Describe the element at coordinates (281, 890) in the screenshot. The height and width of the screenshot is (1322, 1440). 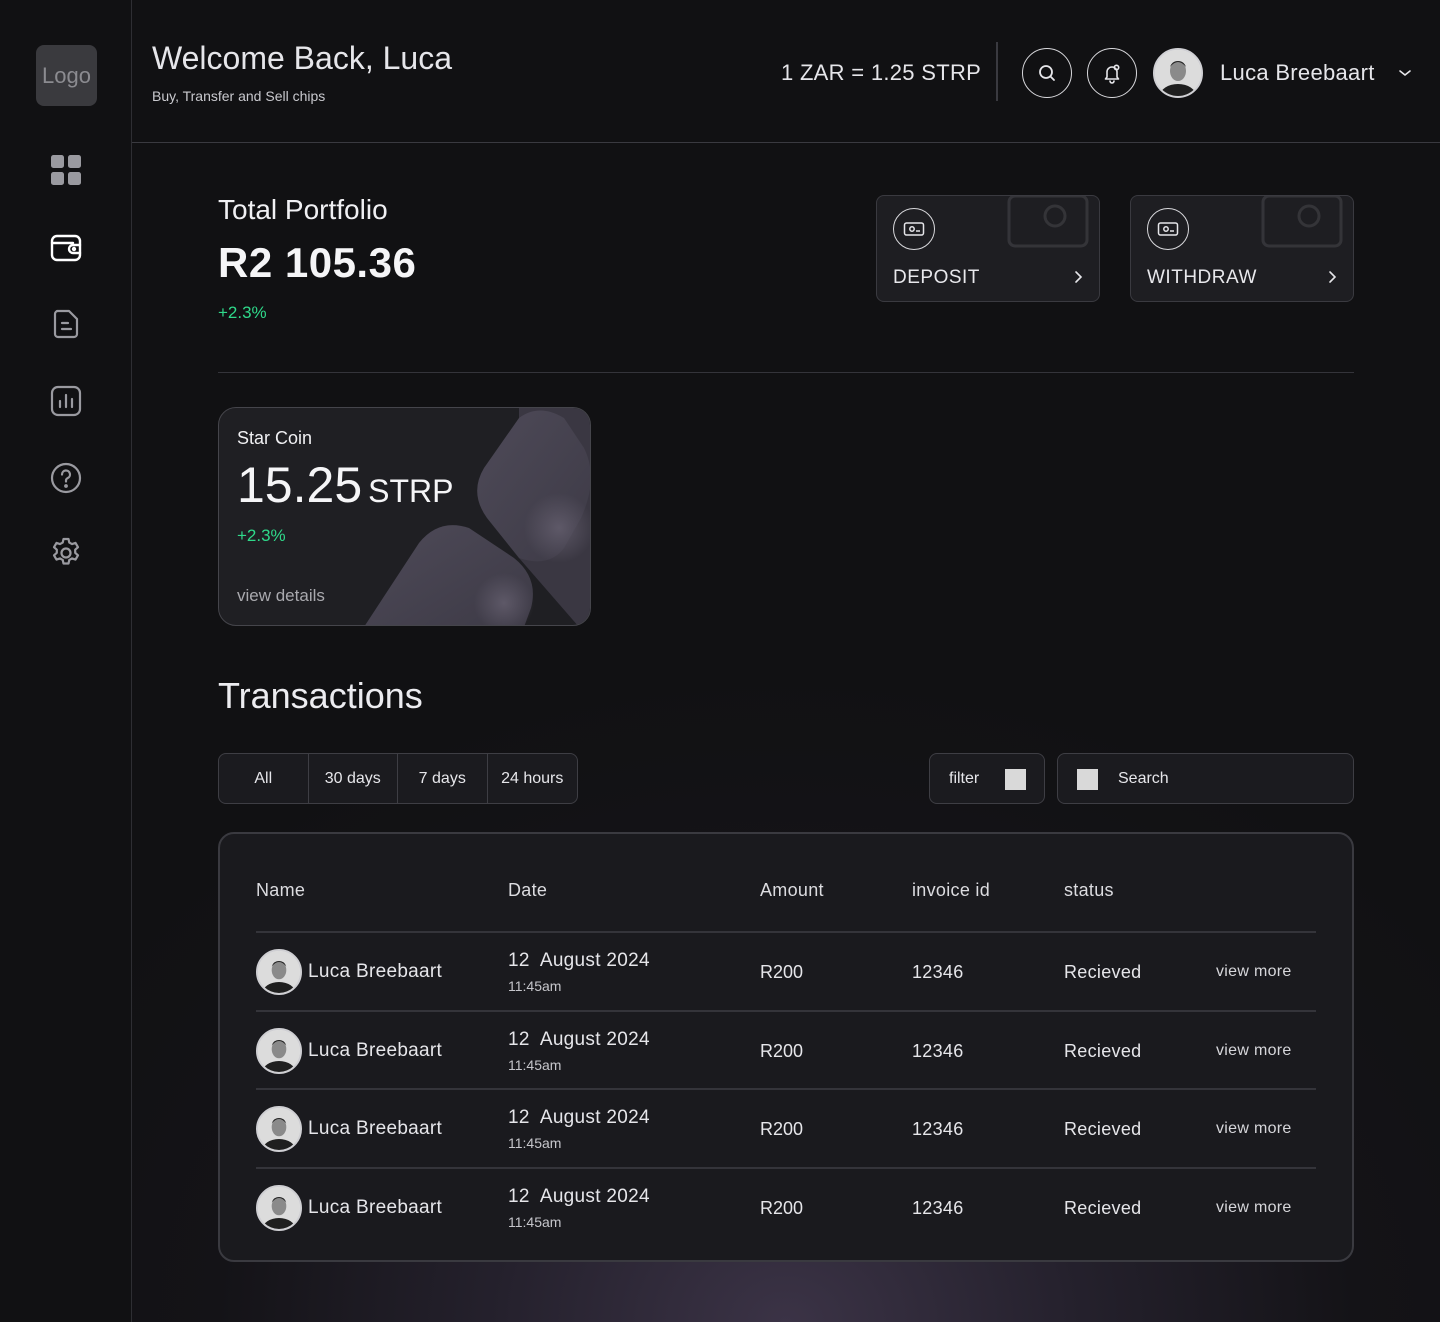
I see `column-header-name: Name` at that location.